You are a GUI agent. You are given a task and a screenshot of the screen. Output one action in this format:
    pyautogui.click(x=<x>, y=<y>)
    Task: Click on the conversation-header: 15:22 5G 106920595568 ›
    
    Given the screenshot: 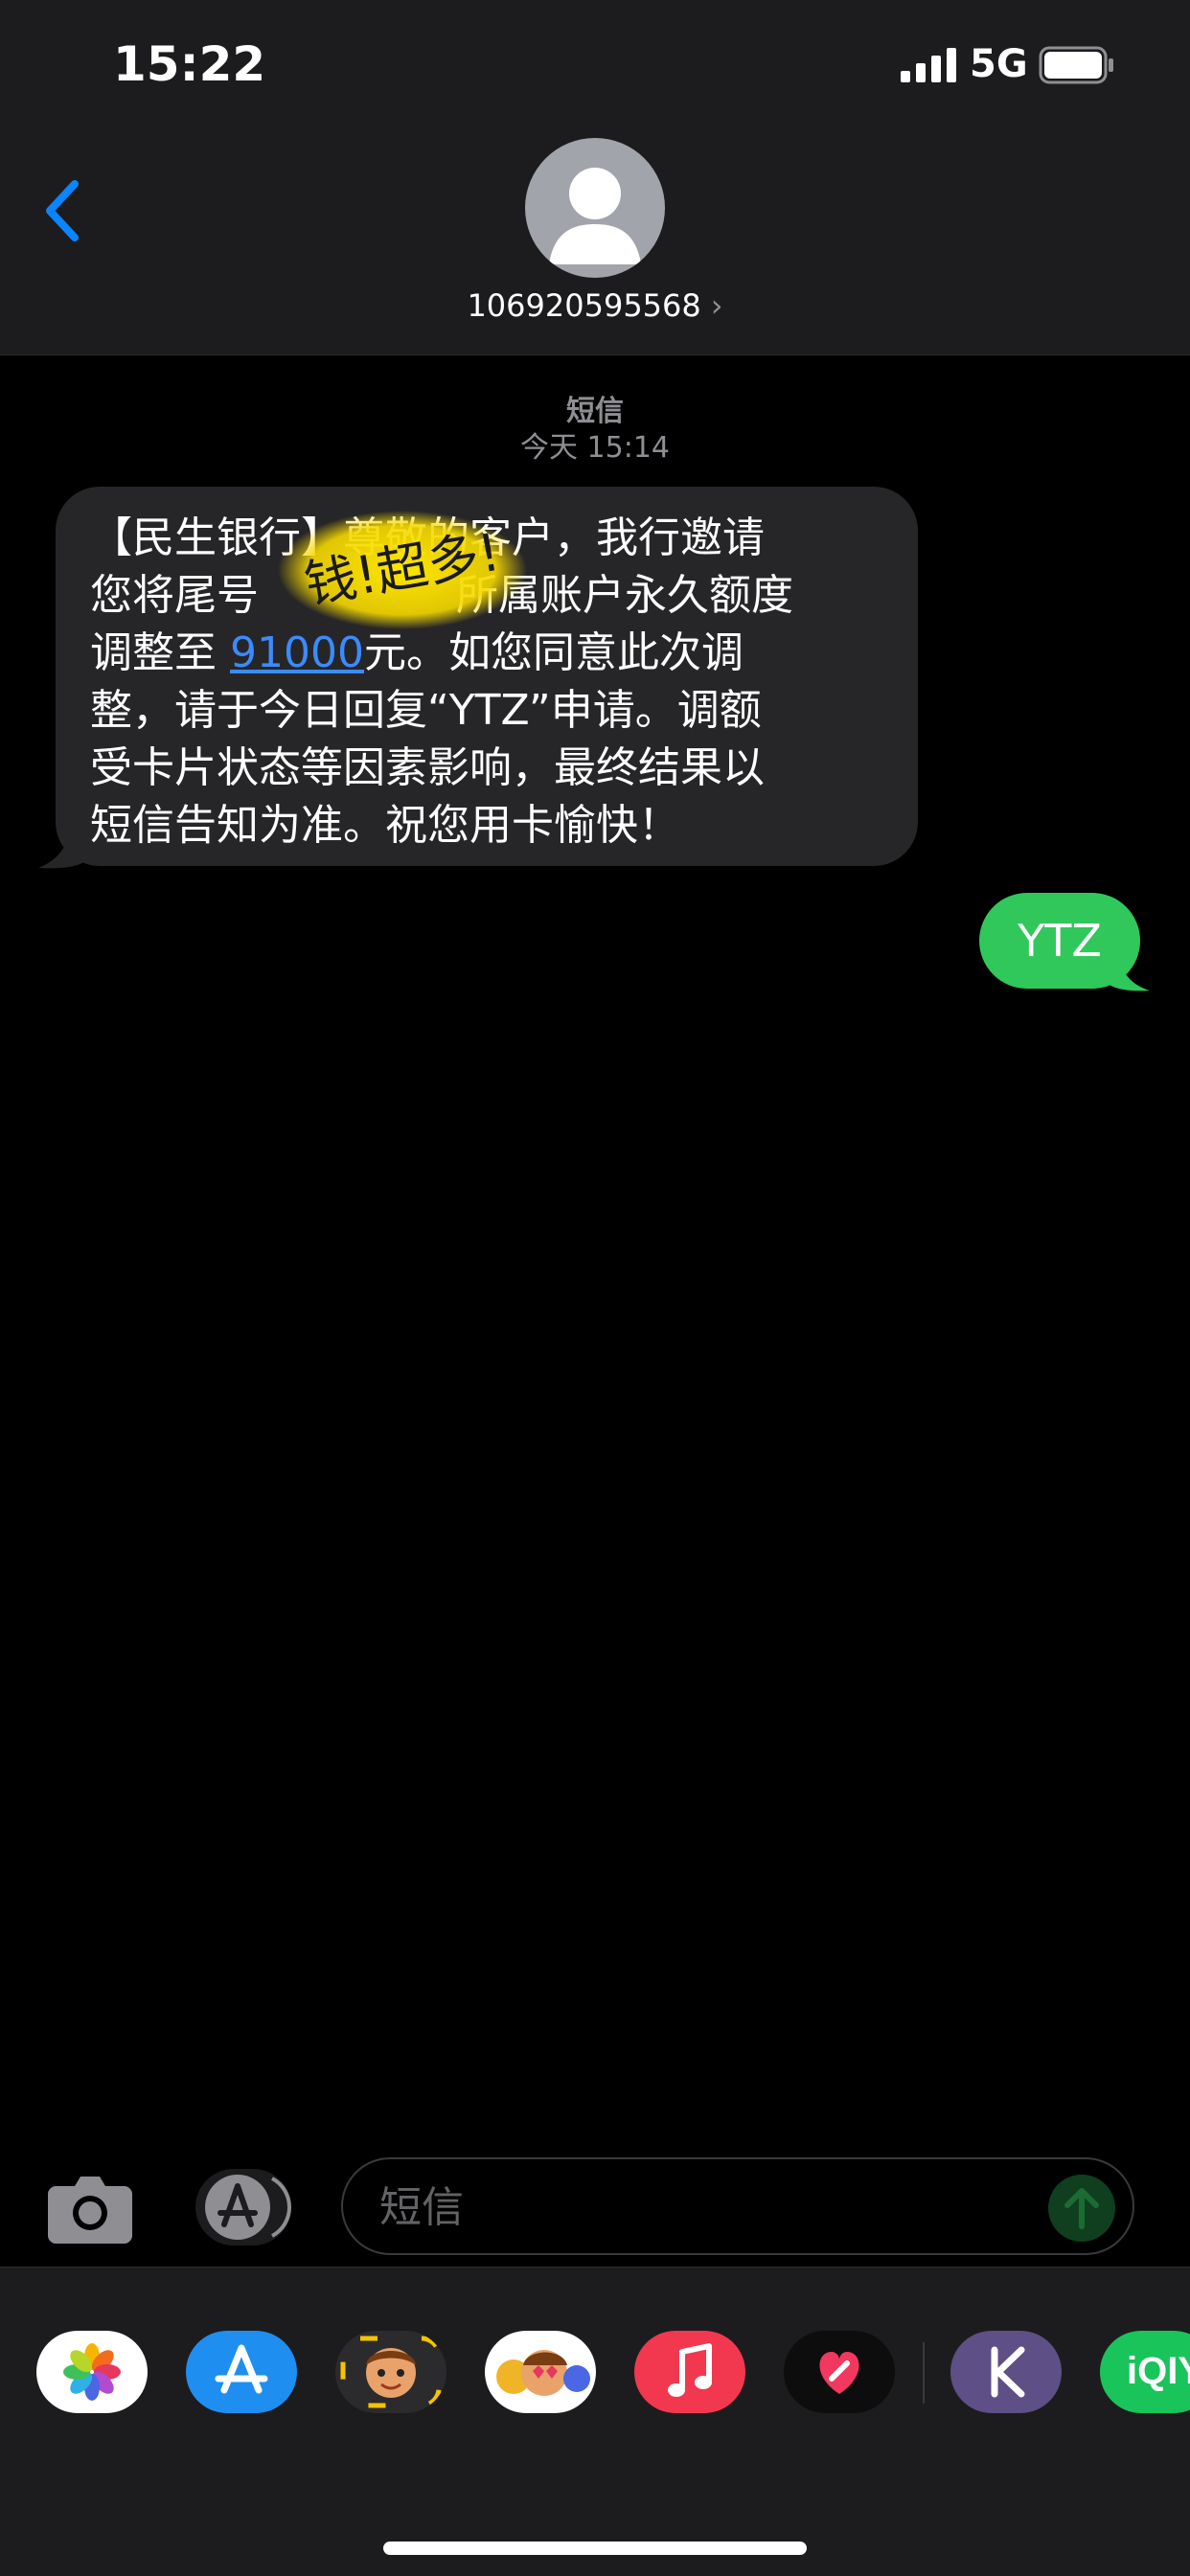 What is the action you would take?
    pyautogui.click(x=595, y=177)
    